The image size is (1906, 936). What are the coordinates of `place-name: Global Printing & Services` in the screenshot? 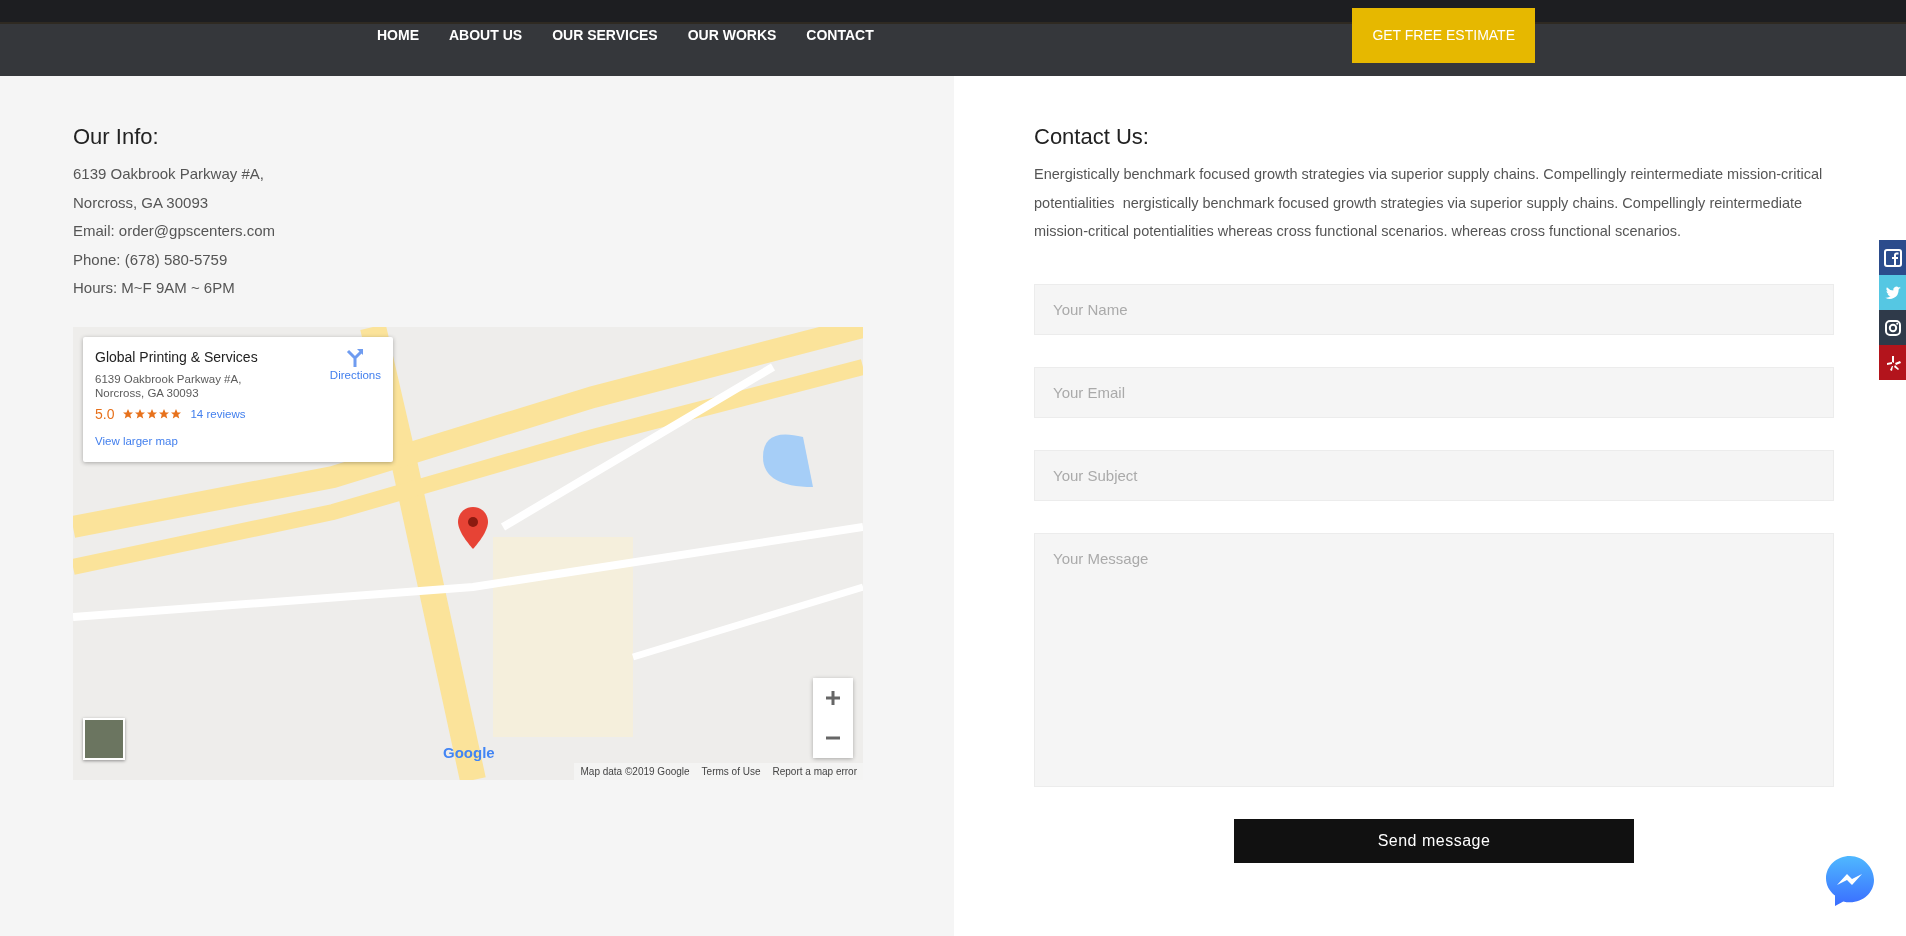 It's located at (177, 357).